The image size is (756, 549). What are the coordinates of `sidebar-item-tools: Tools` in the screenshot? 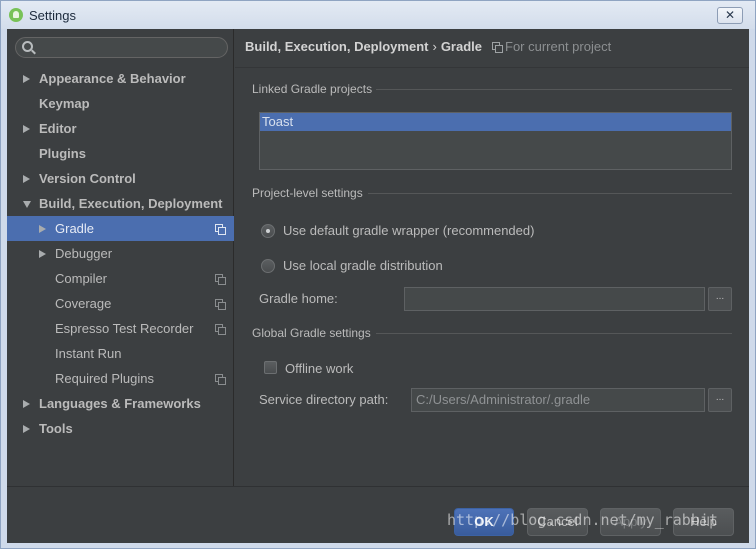 It's located at (120, 428).